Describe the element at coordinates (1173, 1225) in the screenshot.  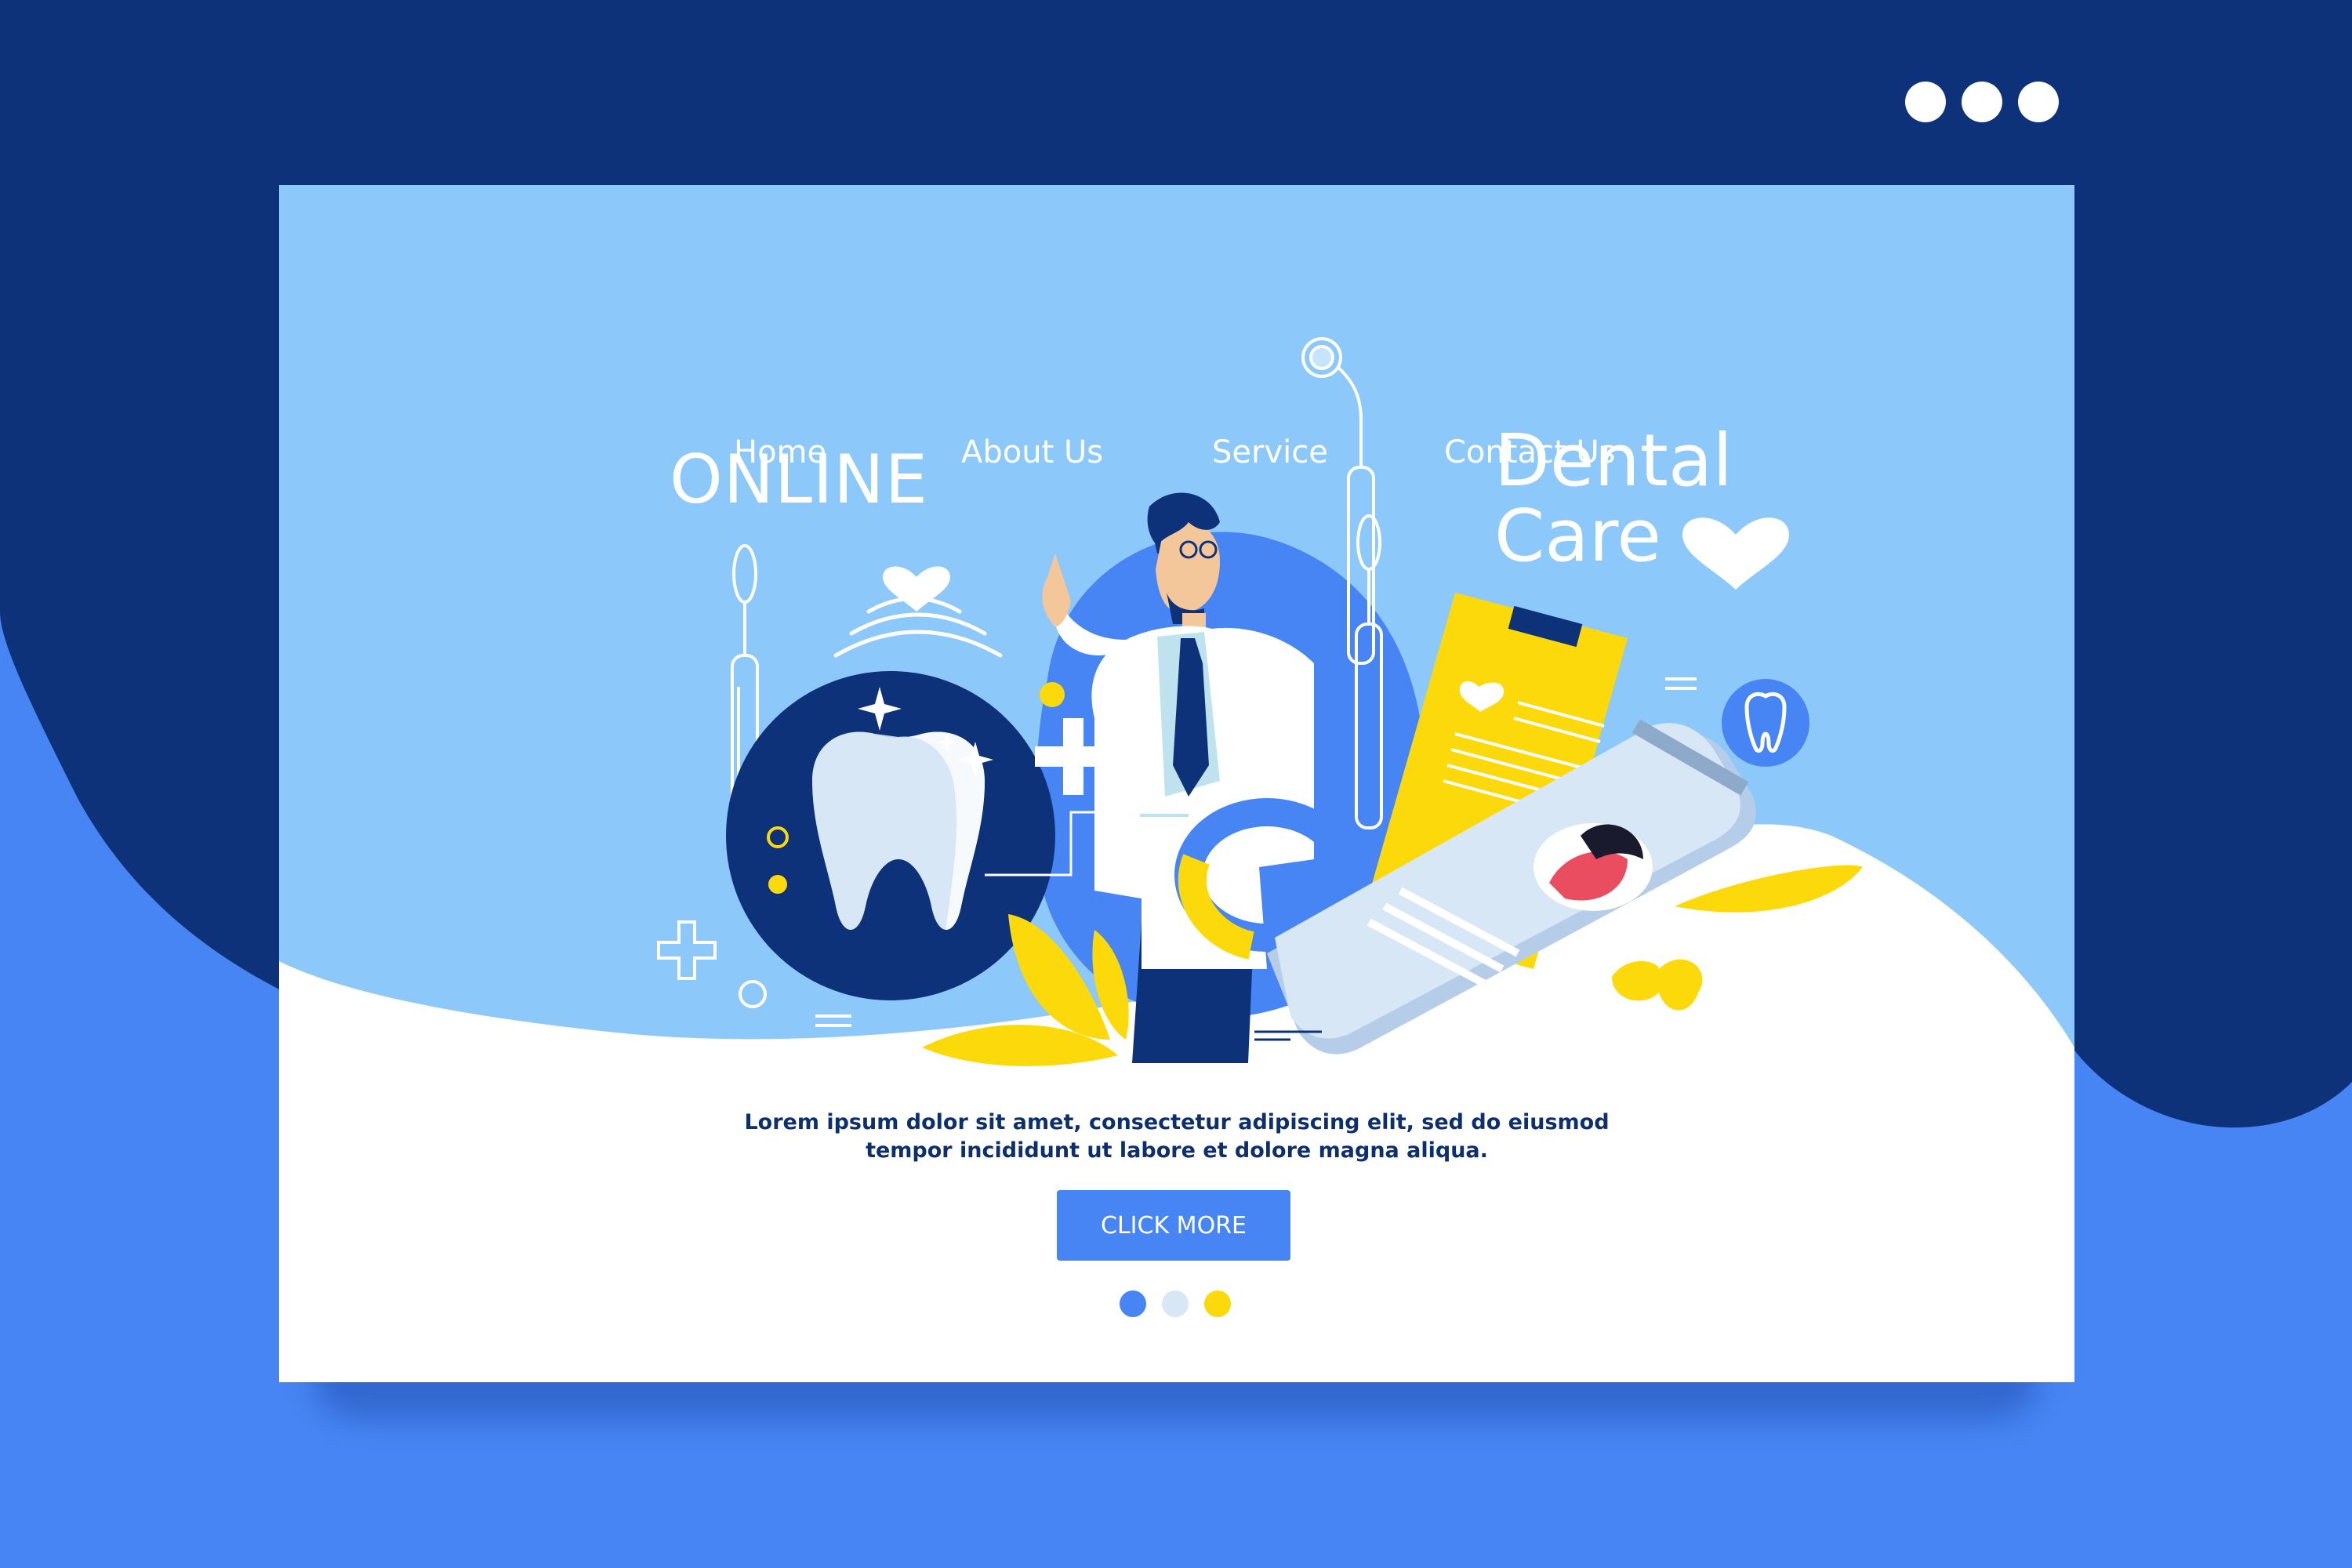
I see `click-more-button: CLICK MORE` at that location.